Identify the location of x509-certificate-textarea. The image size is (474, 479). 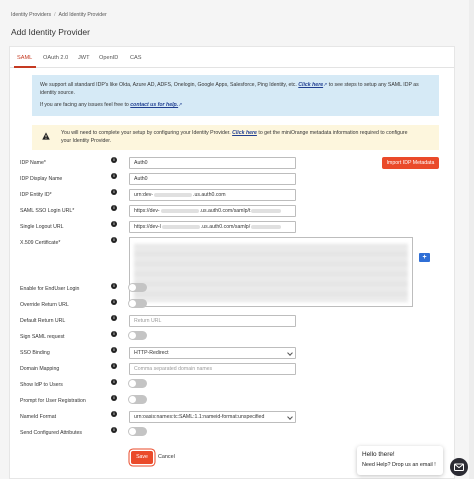
(271, 272).